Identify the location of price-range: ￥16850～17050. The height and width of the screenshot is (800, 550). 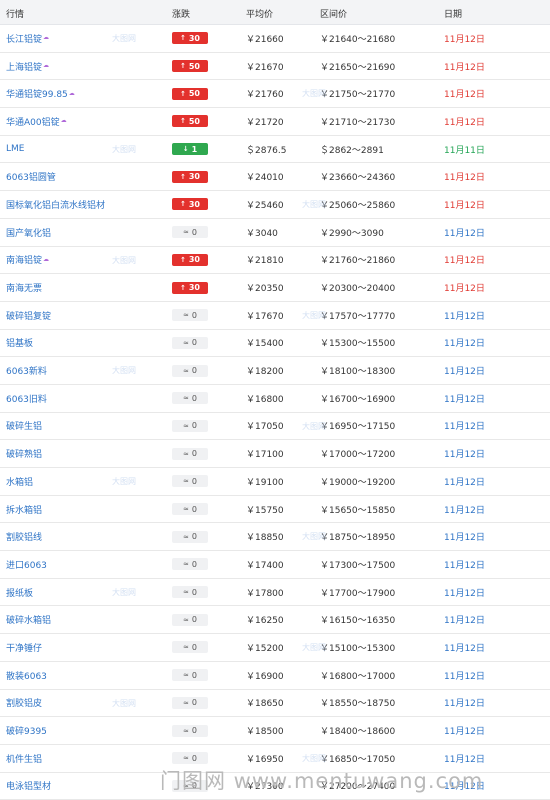
(358, 759).